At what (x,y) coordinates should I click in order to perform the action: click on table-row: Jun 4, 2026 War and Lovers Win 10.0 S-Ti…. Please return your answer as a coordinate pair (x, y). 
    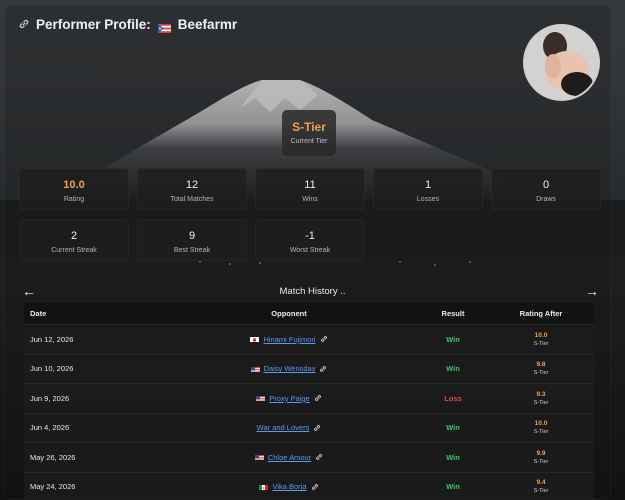
    Looking at the image, I should click on (309, 427).